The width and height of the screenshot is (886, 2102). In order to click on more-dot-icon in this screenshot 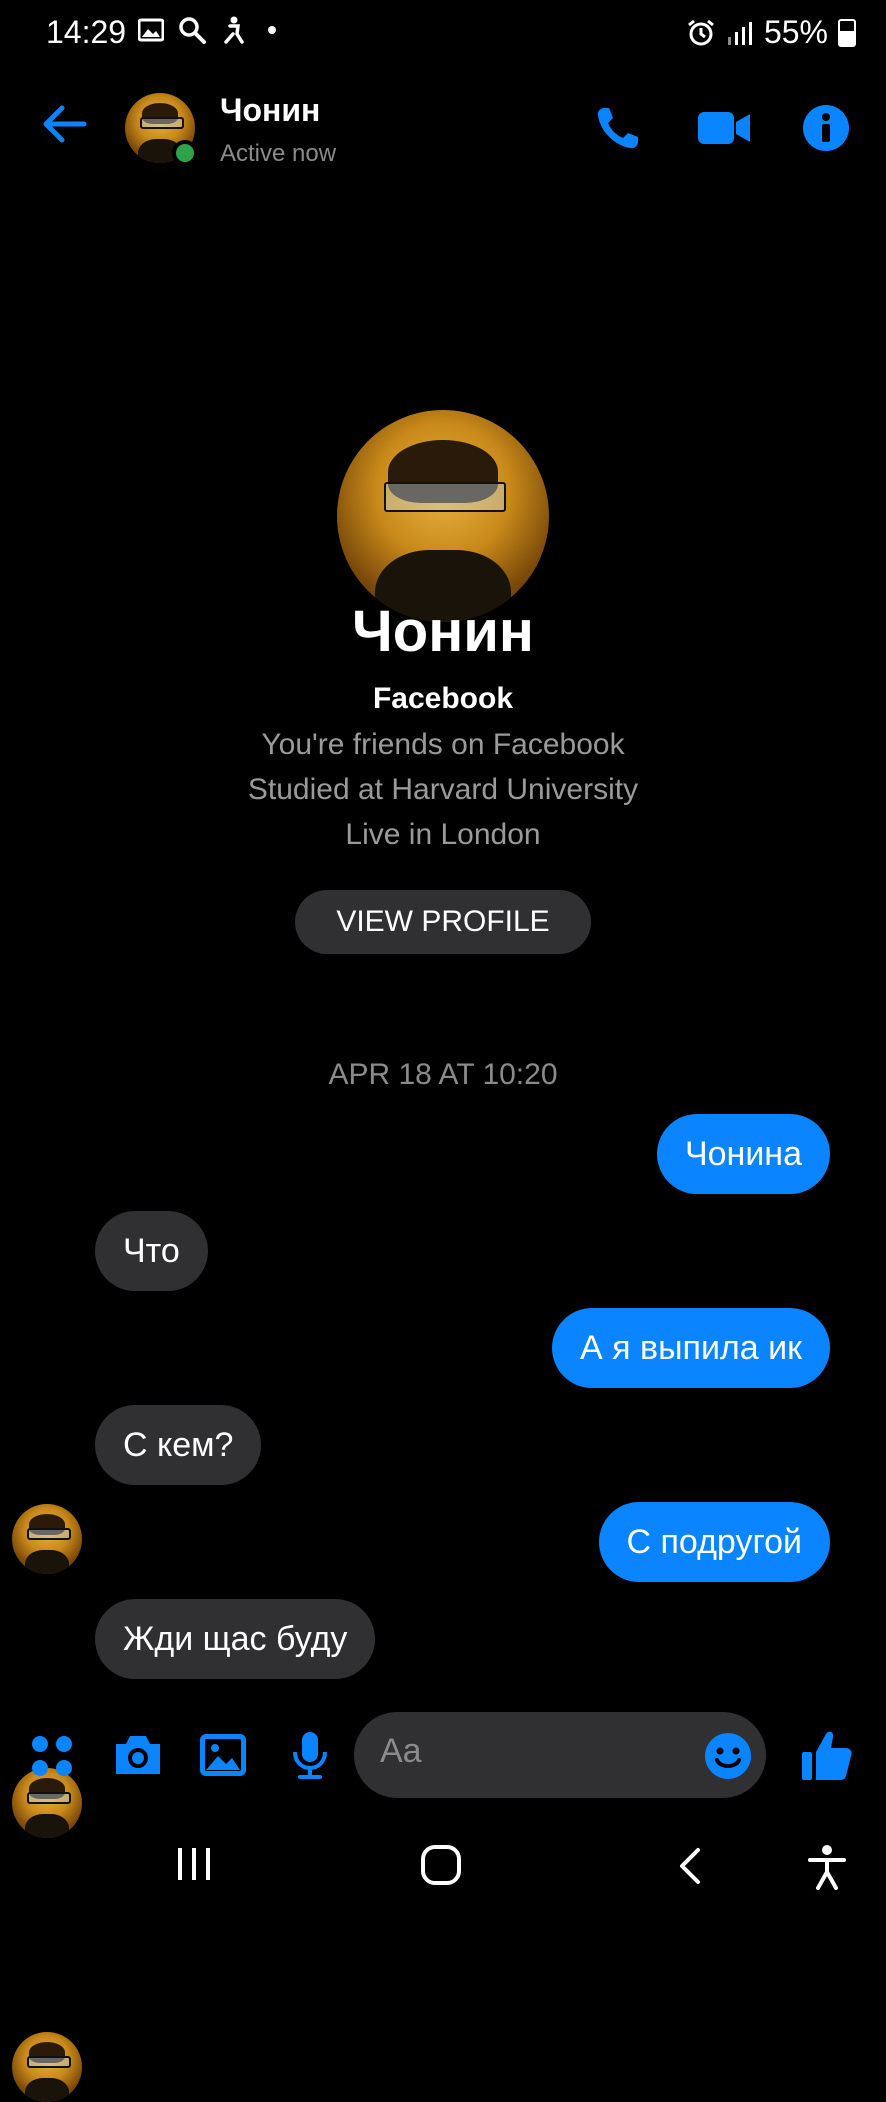, I will do `click(272, 30)`.